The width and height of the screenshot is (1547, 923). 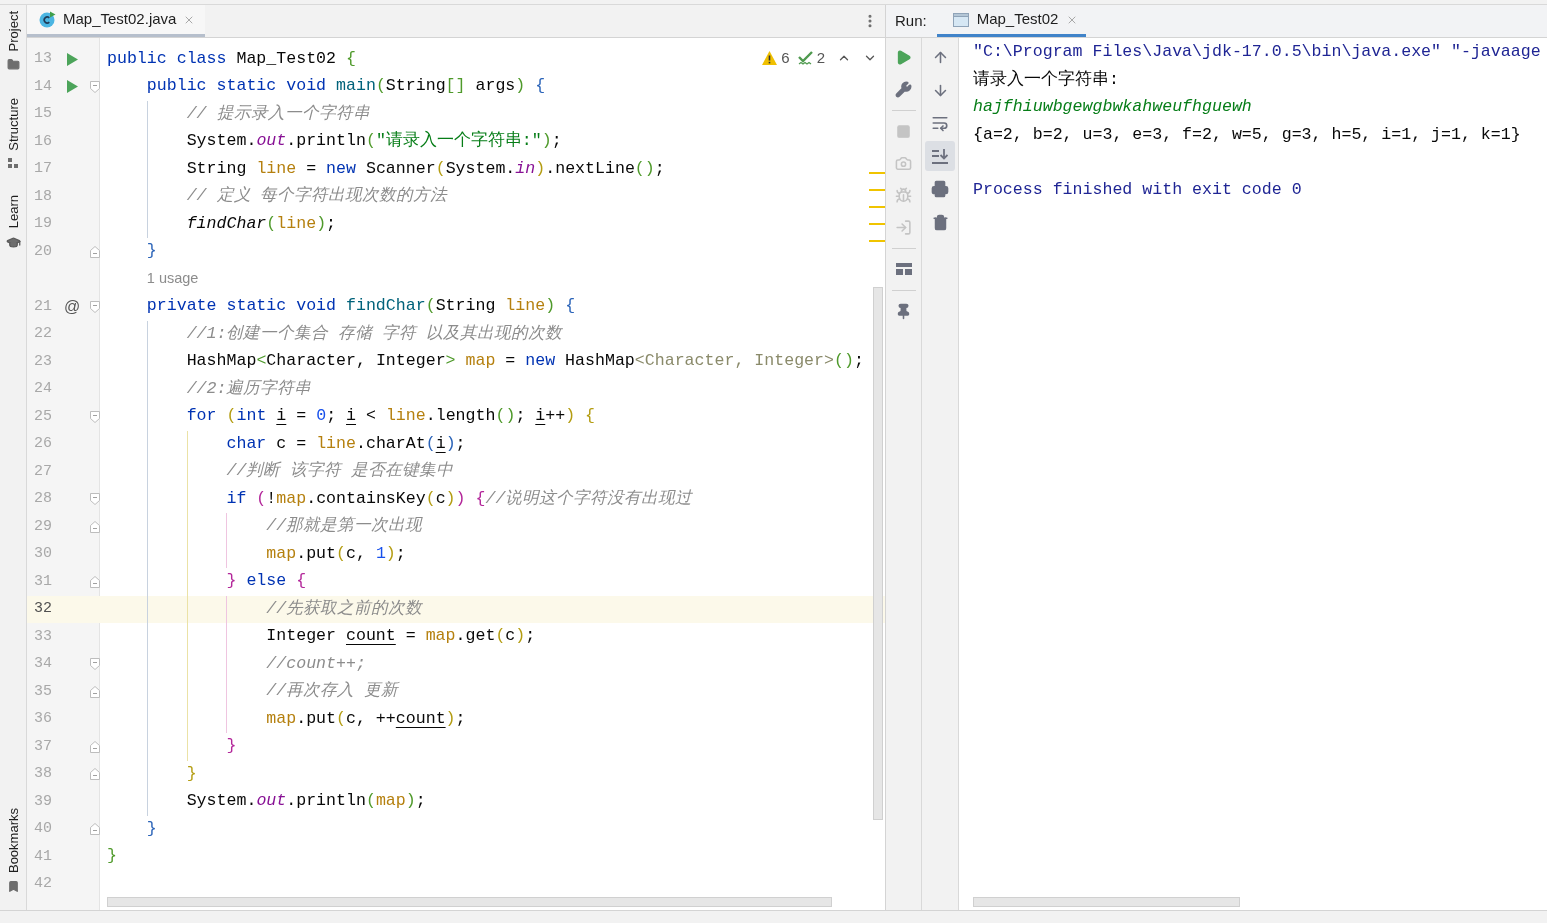 What do you see at coordinates (903, 163) in the screenshot?
I see `camera-icon` at bounding box center [903, 163].